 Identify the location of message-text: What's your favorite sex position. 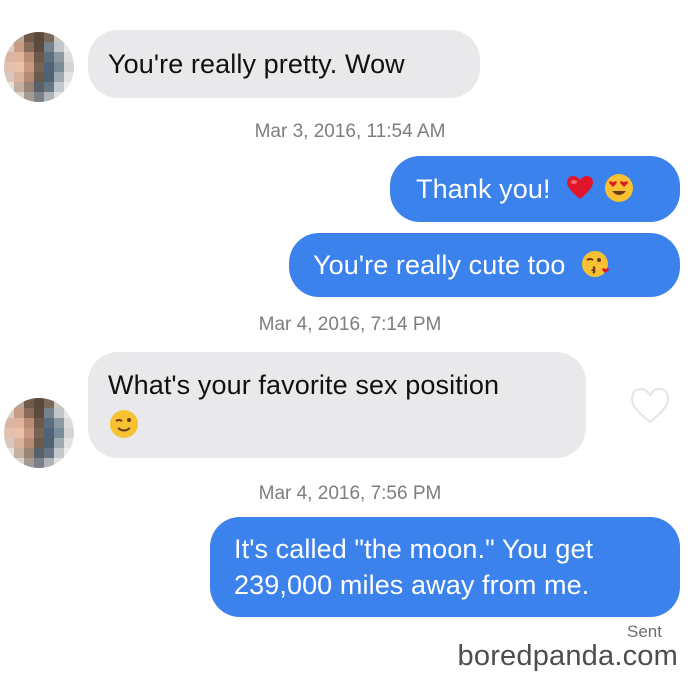
(304, 385).